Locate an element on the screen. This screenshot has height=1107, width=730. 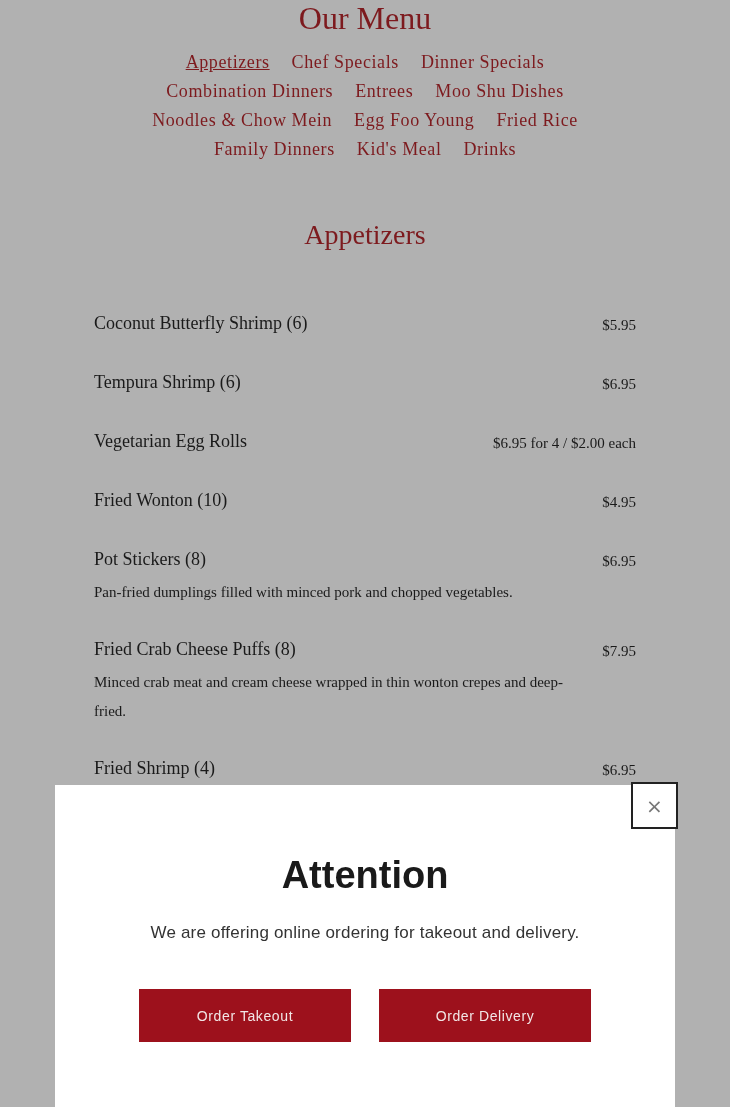
item-description: Minced crab meat and cream cheese wrapped in thin wonton crepes and deep-fried. is located at coordinates (329, 697).